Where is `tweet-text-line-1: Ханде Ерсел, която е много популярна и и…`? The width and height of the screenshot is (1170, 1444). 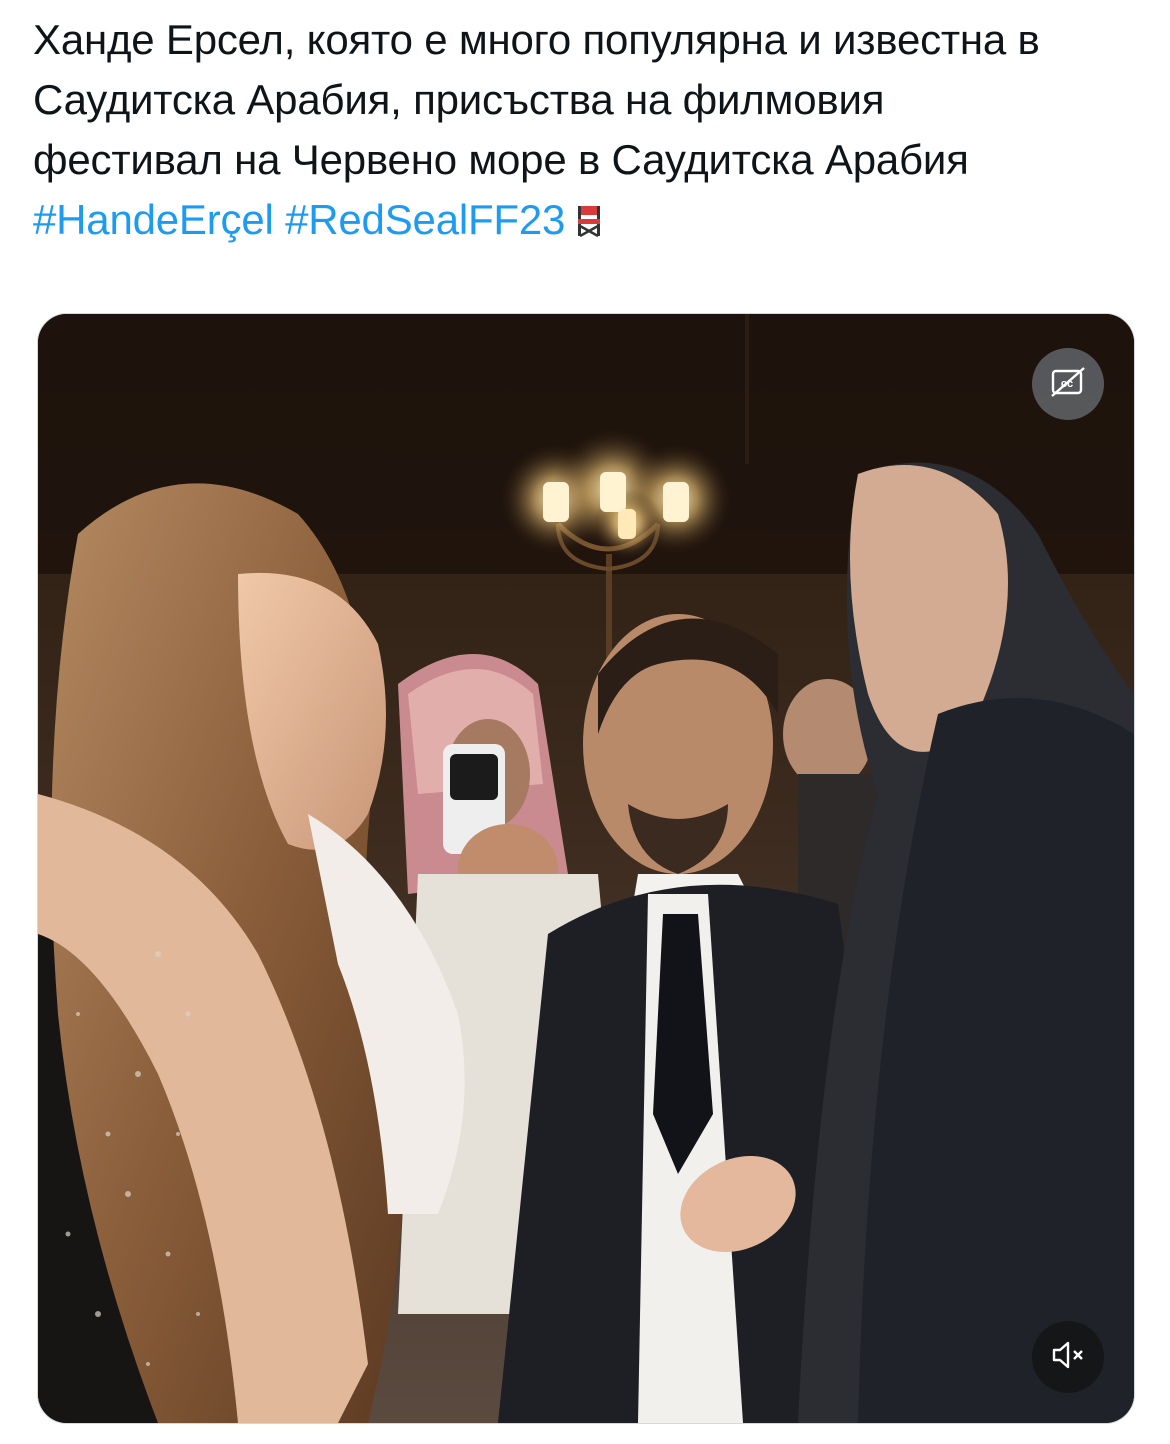 tweet-text-line-1: Ханде Ерсел, която е много популярна и и… is located at coordinates (536, 39).